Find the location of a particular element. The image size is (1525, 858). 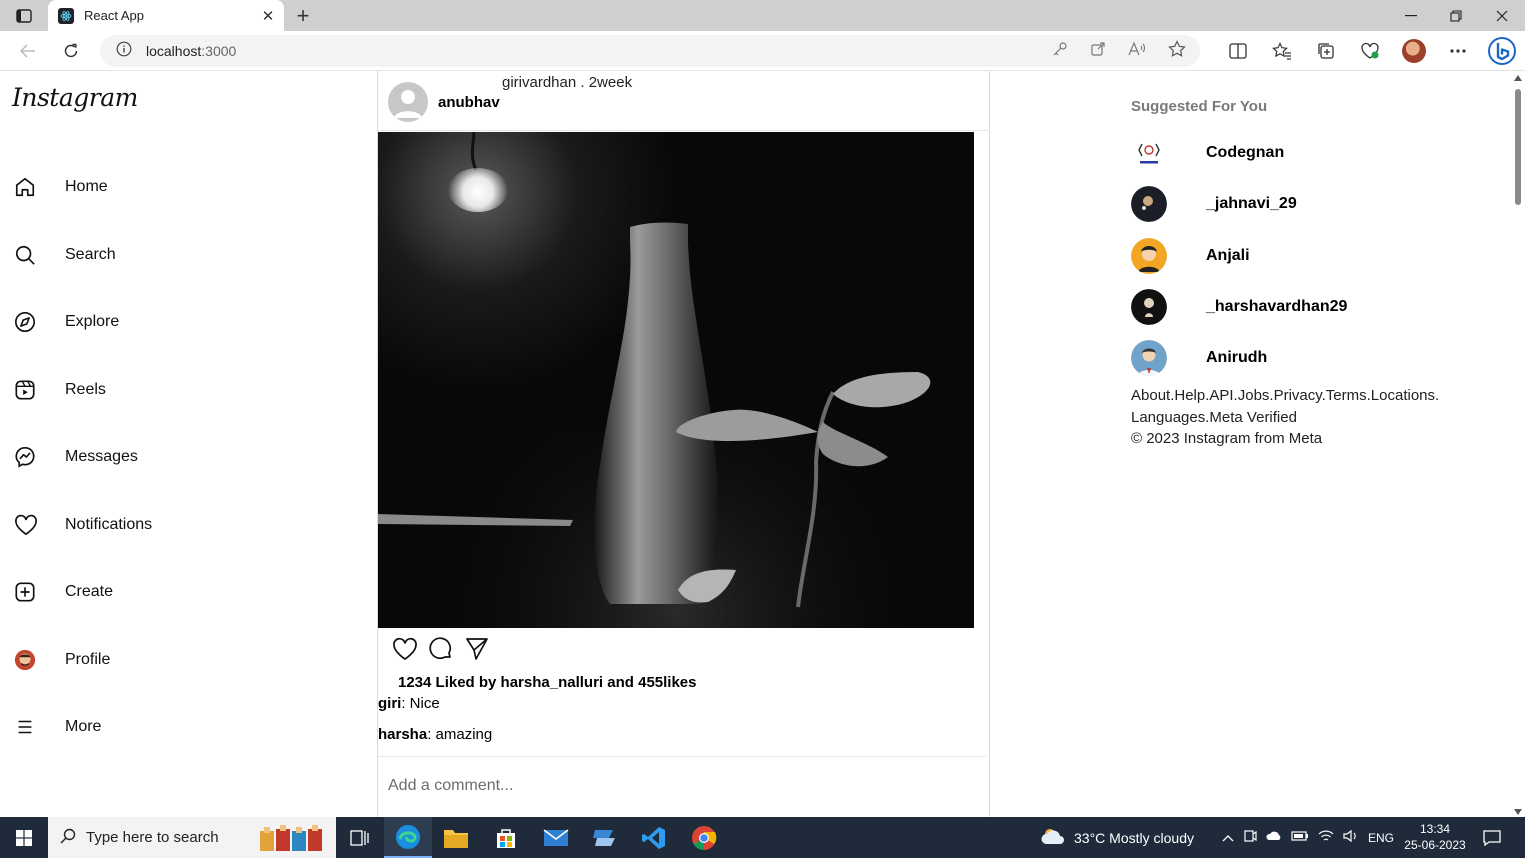

menu-icon is located at coordinates (25, 727).